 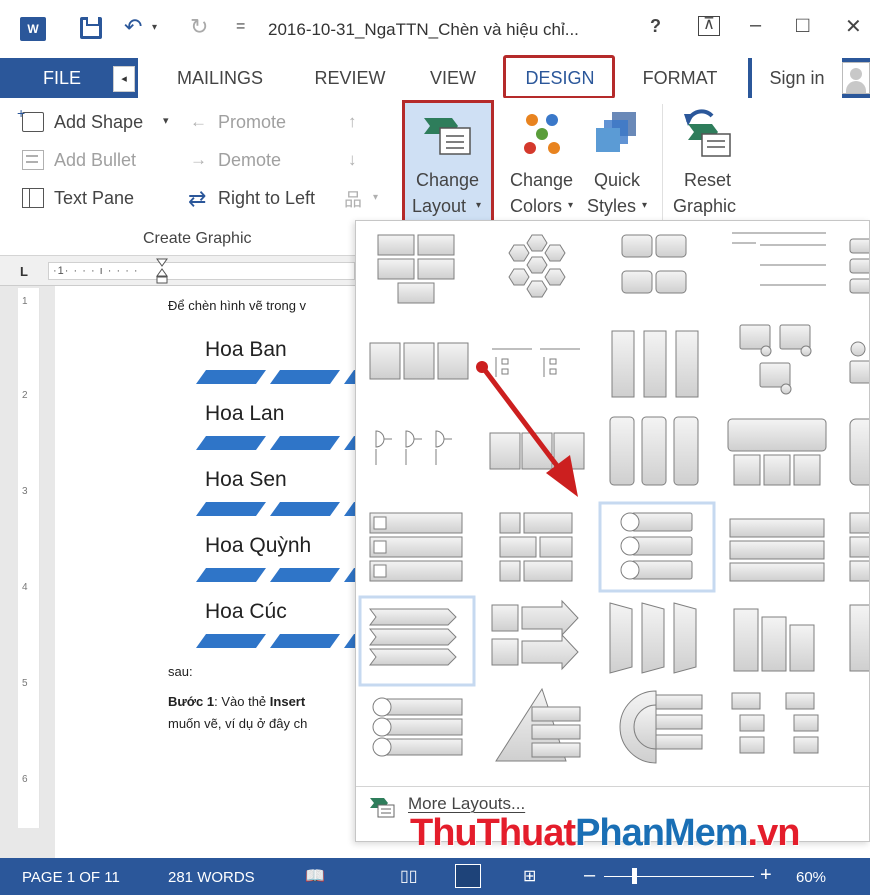 I want to click on smartart-item-1: Hoa Ban, so click(x=246, y=350).